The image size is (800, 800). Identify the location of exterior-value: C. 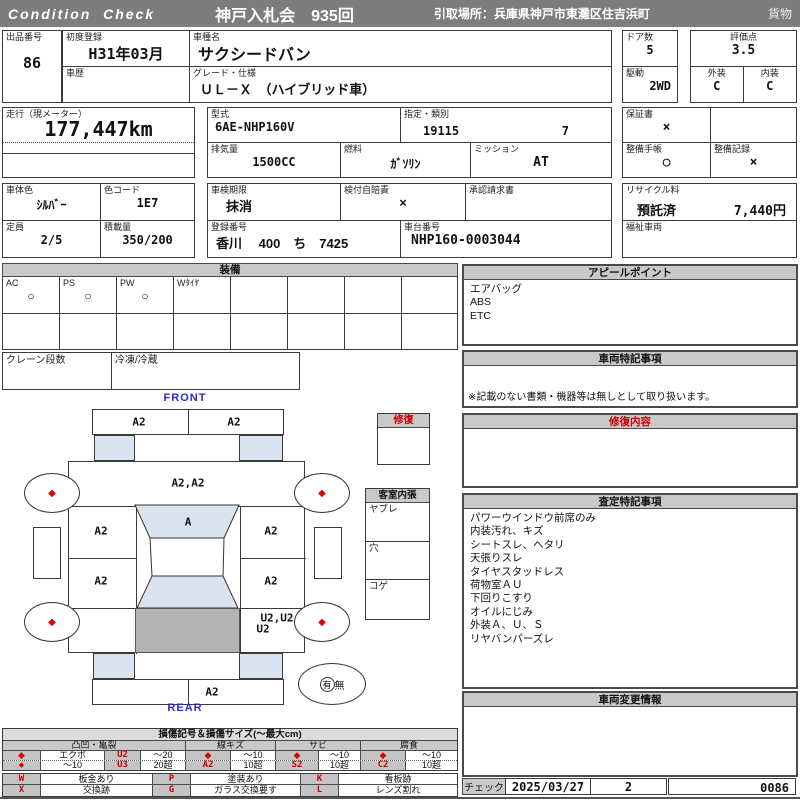
(717, 85).